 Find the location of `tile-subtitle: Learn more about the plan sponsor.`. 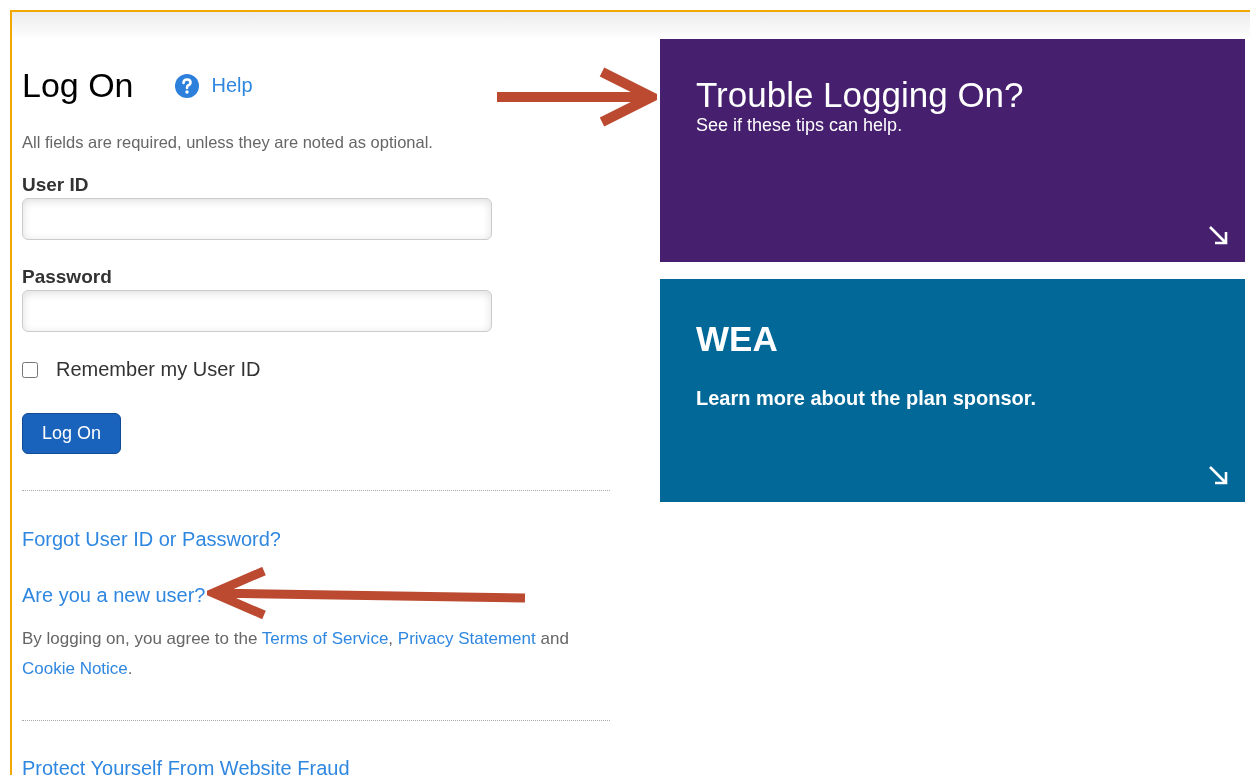

tile-subtitle: Learn more about the plan sponsor. is located at coordinates (867, 398).